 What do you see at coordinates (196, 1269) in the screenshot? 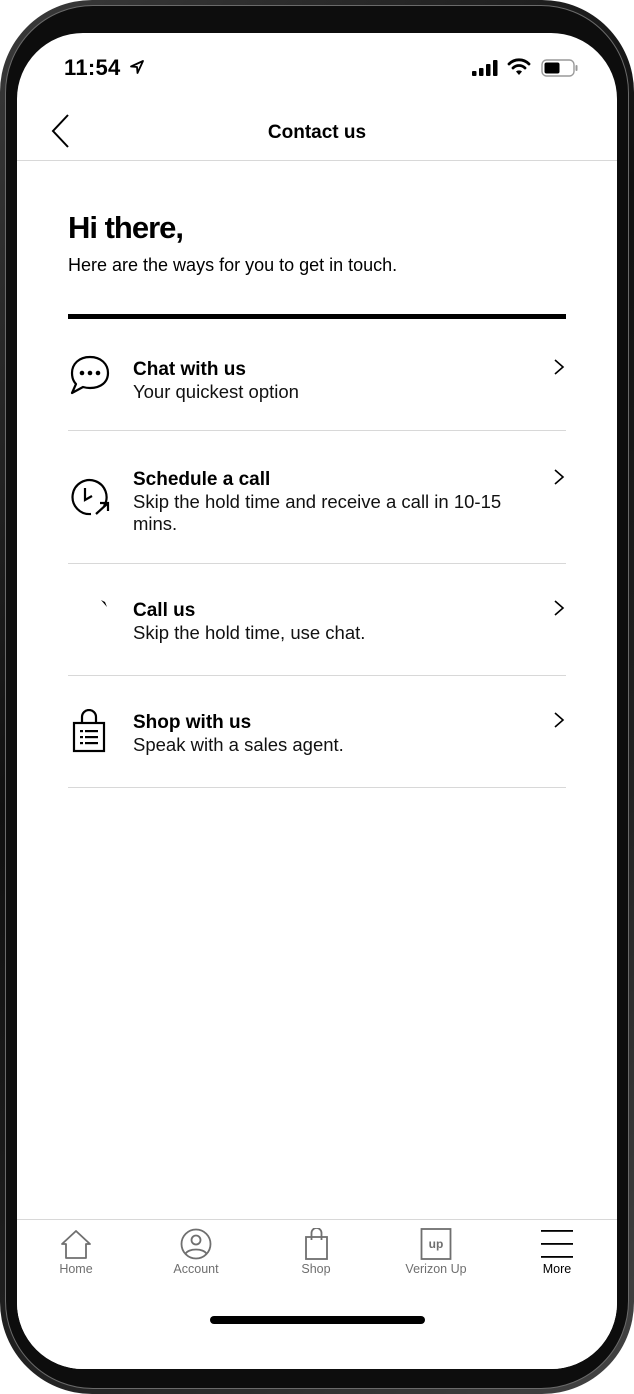
I see `tab-label: Account` at bounding box center [196, 1269].